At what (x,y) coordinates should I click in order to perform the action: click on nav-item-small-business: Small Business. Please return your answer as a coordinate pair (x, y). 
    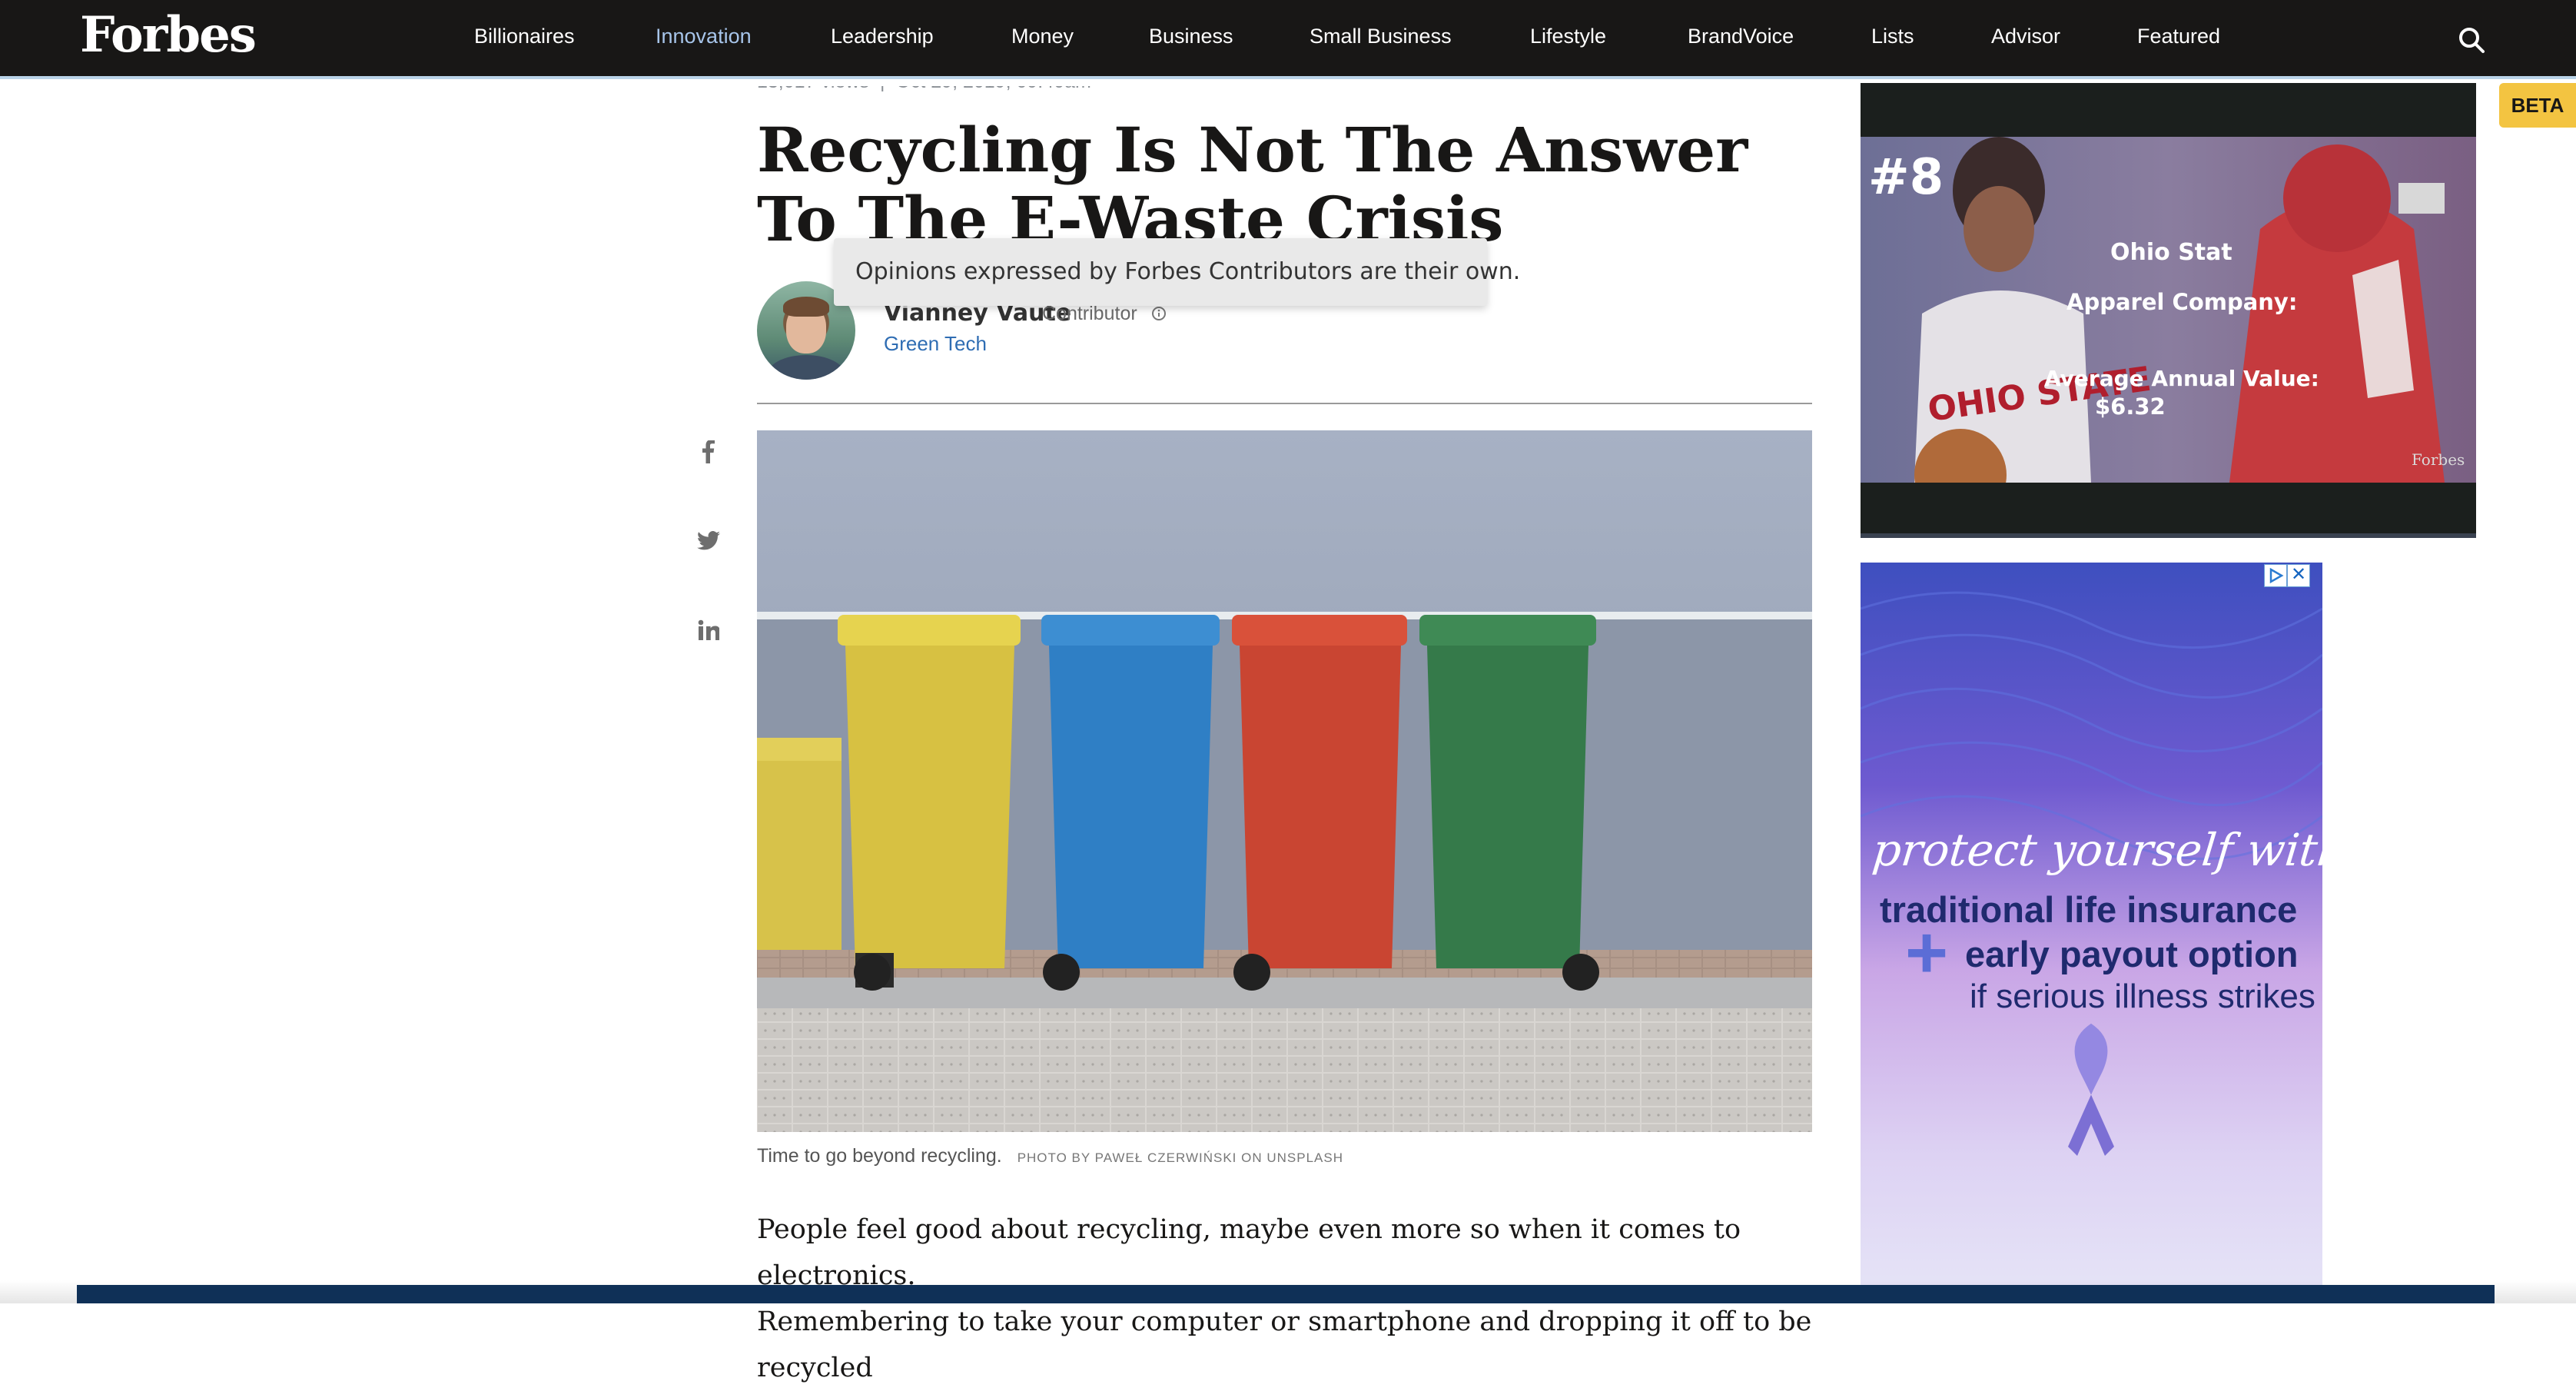
    Looking at the image, I should click on (1381, 36).